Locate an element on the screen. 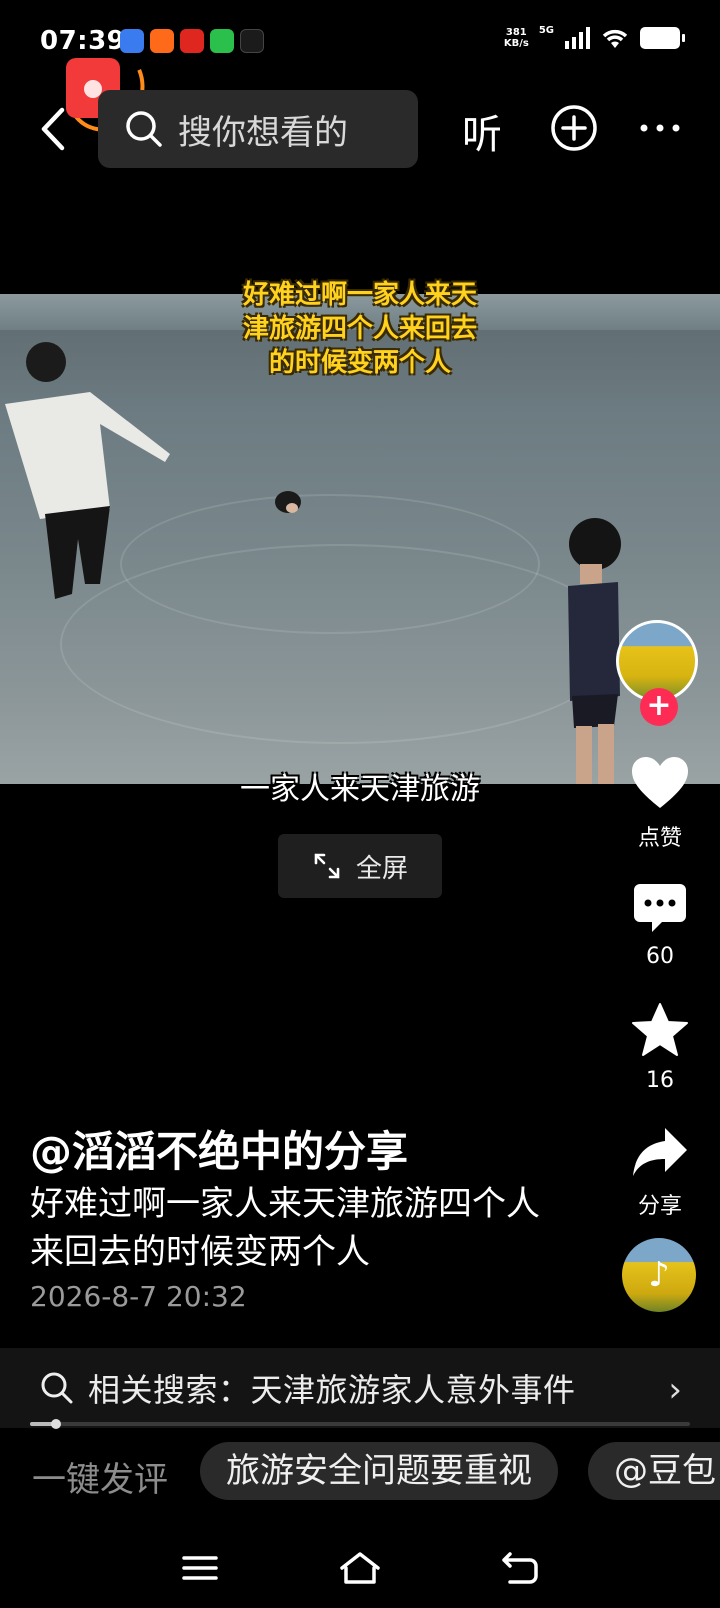 This screenshot has height=1608, width=720. menu-icon is located at coordinates (200, 1568).